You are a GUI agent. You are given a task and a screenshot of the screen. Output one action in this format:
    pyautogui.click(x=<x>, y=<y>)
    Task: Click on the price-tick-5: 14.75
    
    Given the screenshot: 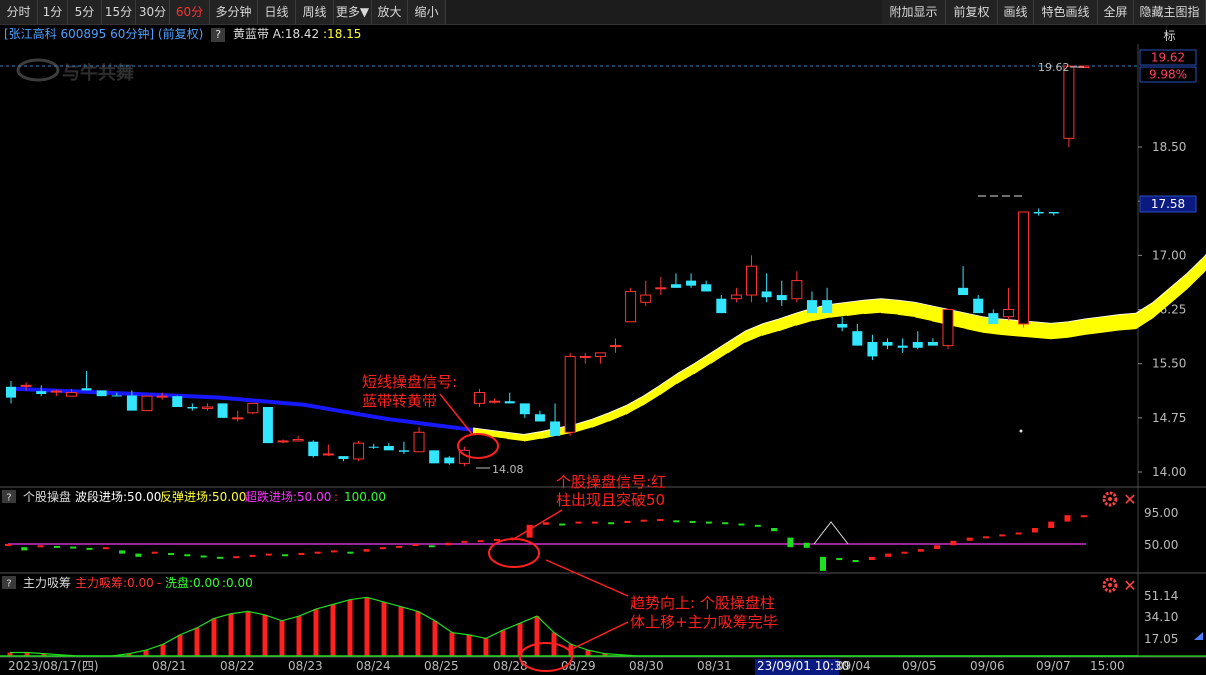 What is the action you would take?
    pyautogui.click(x=1169, y=418)
    